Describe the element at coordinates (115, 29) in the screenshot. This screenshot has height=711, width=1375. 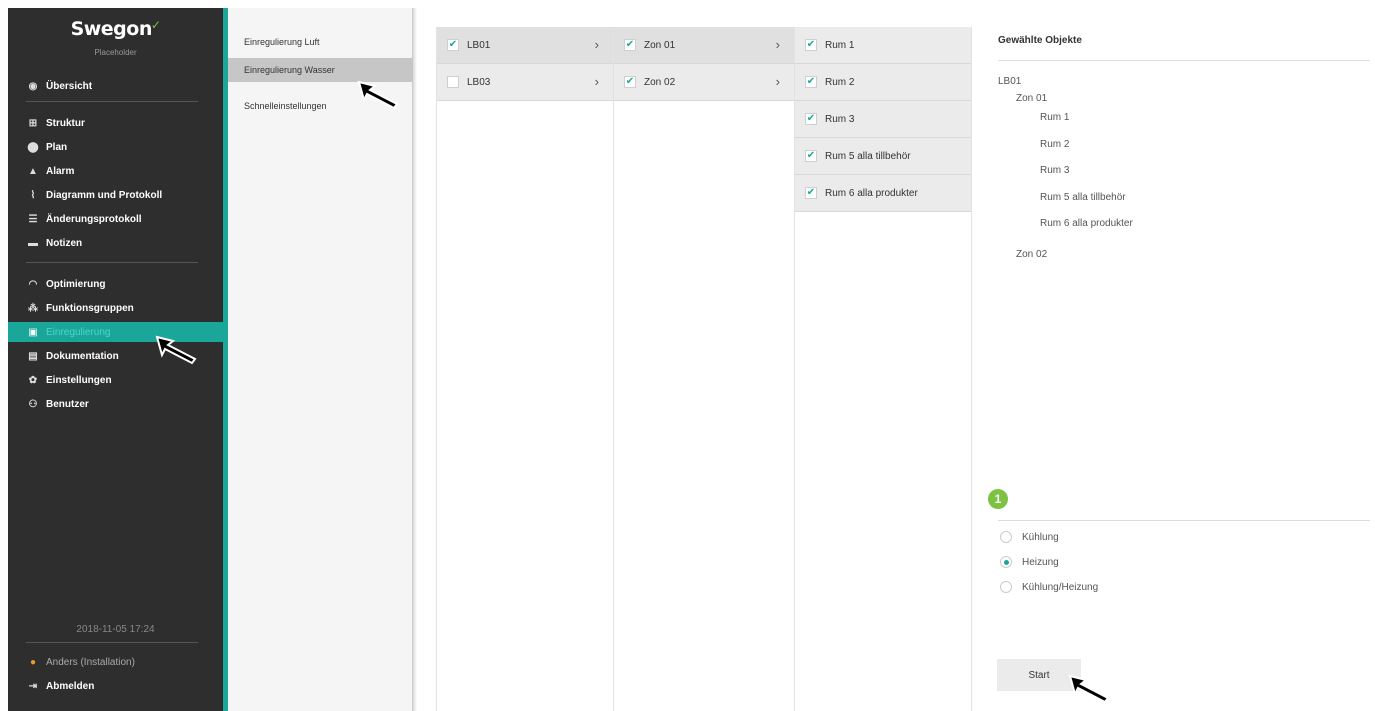
I see `swegon-logo: Swegon✓` at that location.